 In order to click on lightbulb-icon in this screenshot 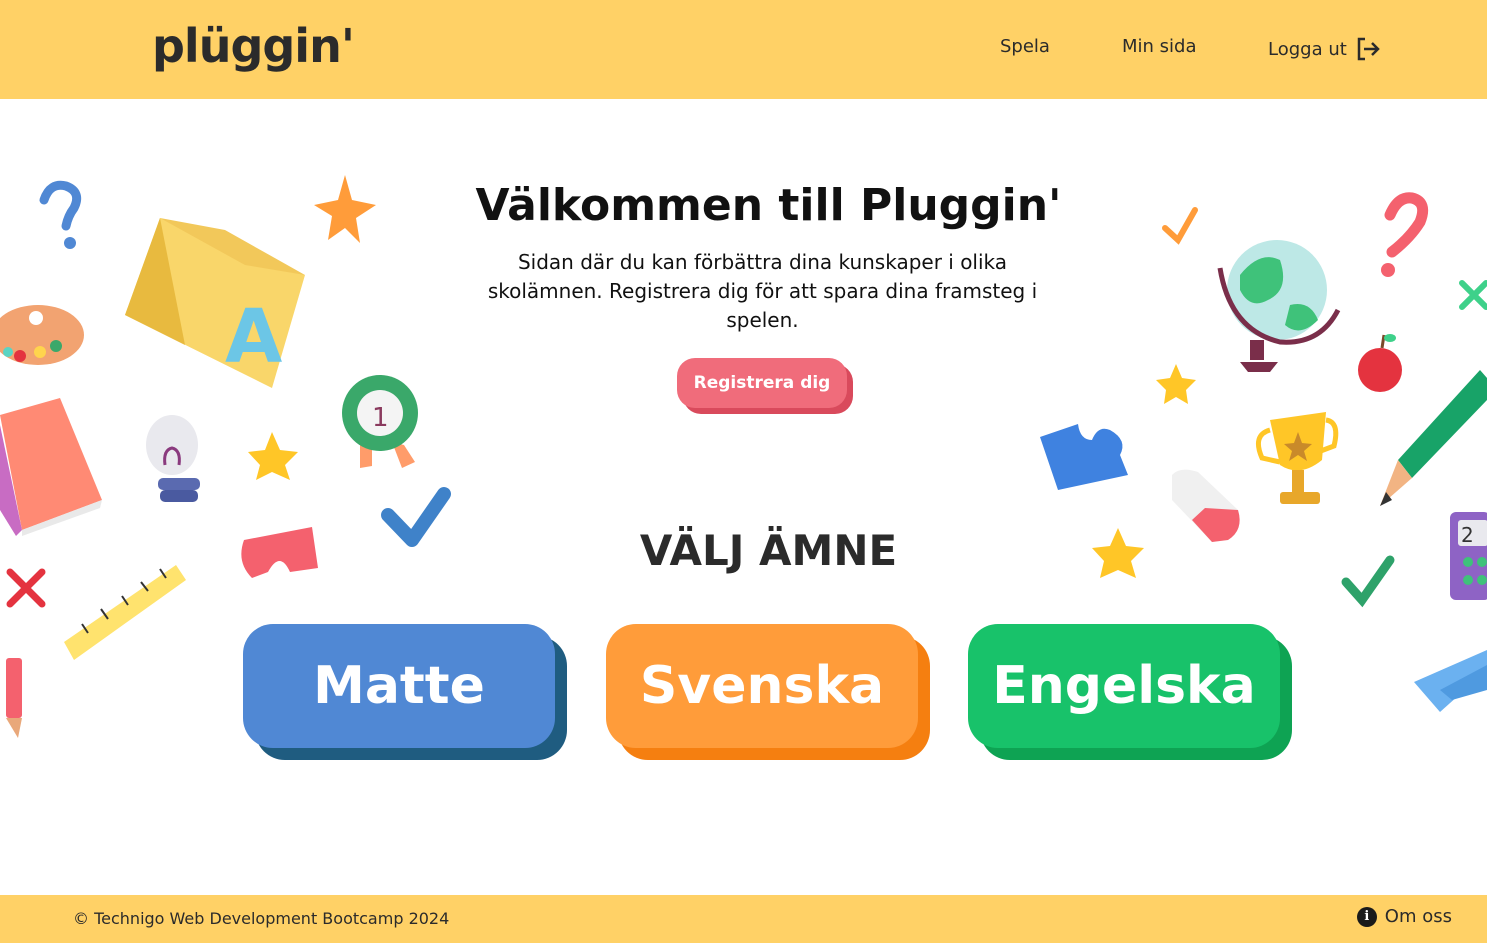, I will do `click(173, 458)`.